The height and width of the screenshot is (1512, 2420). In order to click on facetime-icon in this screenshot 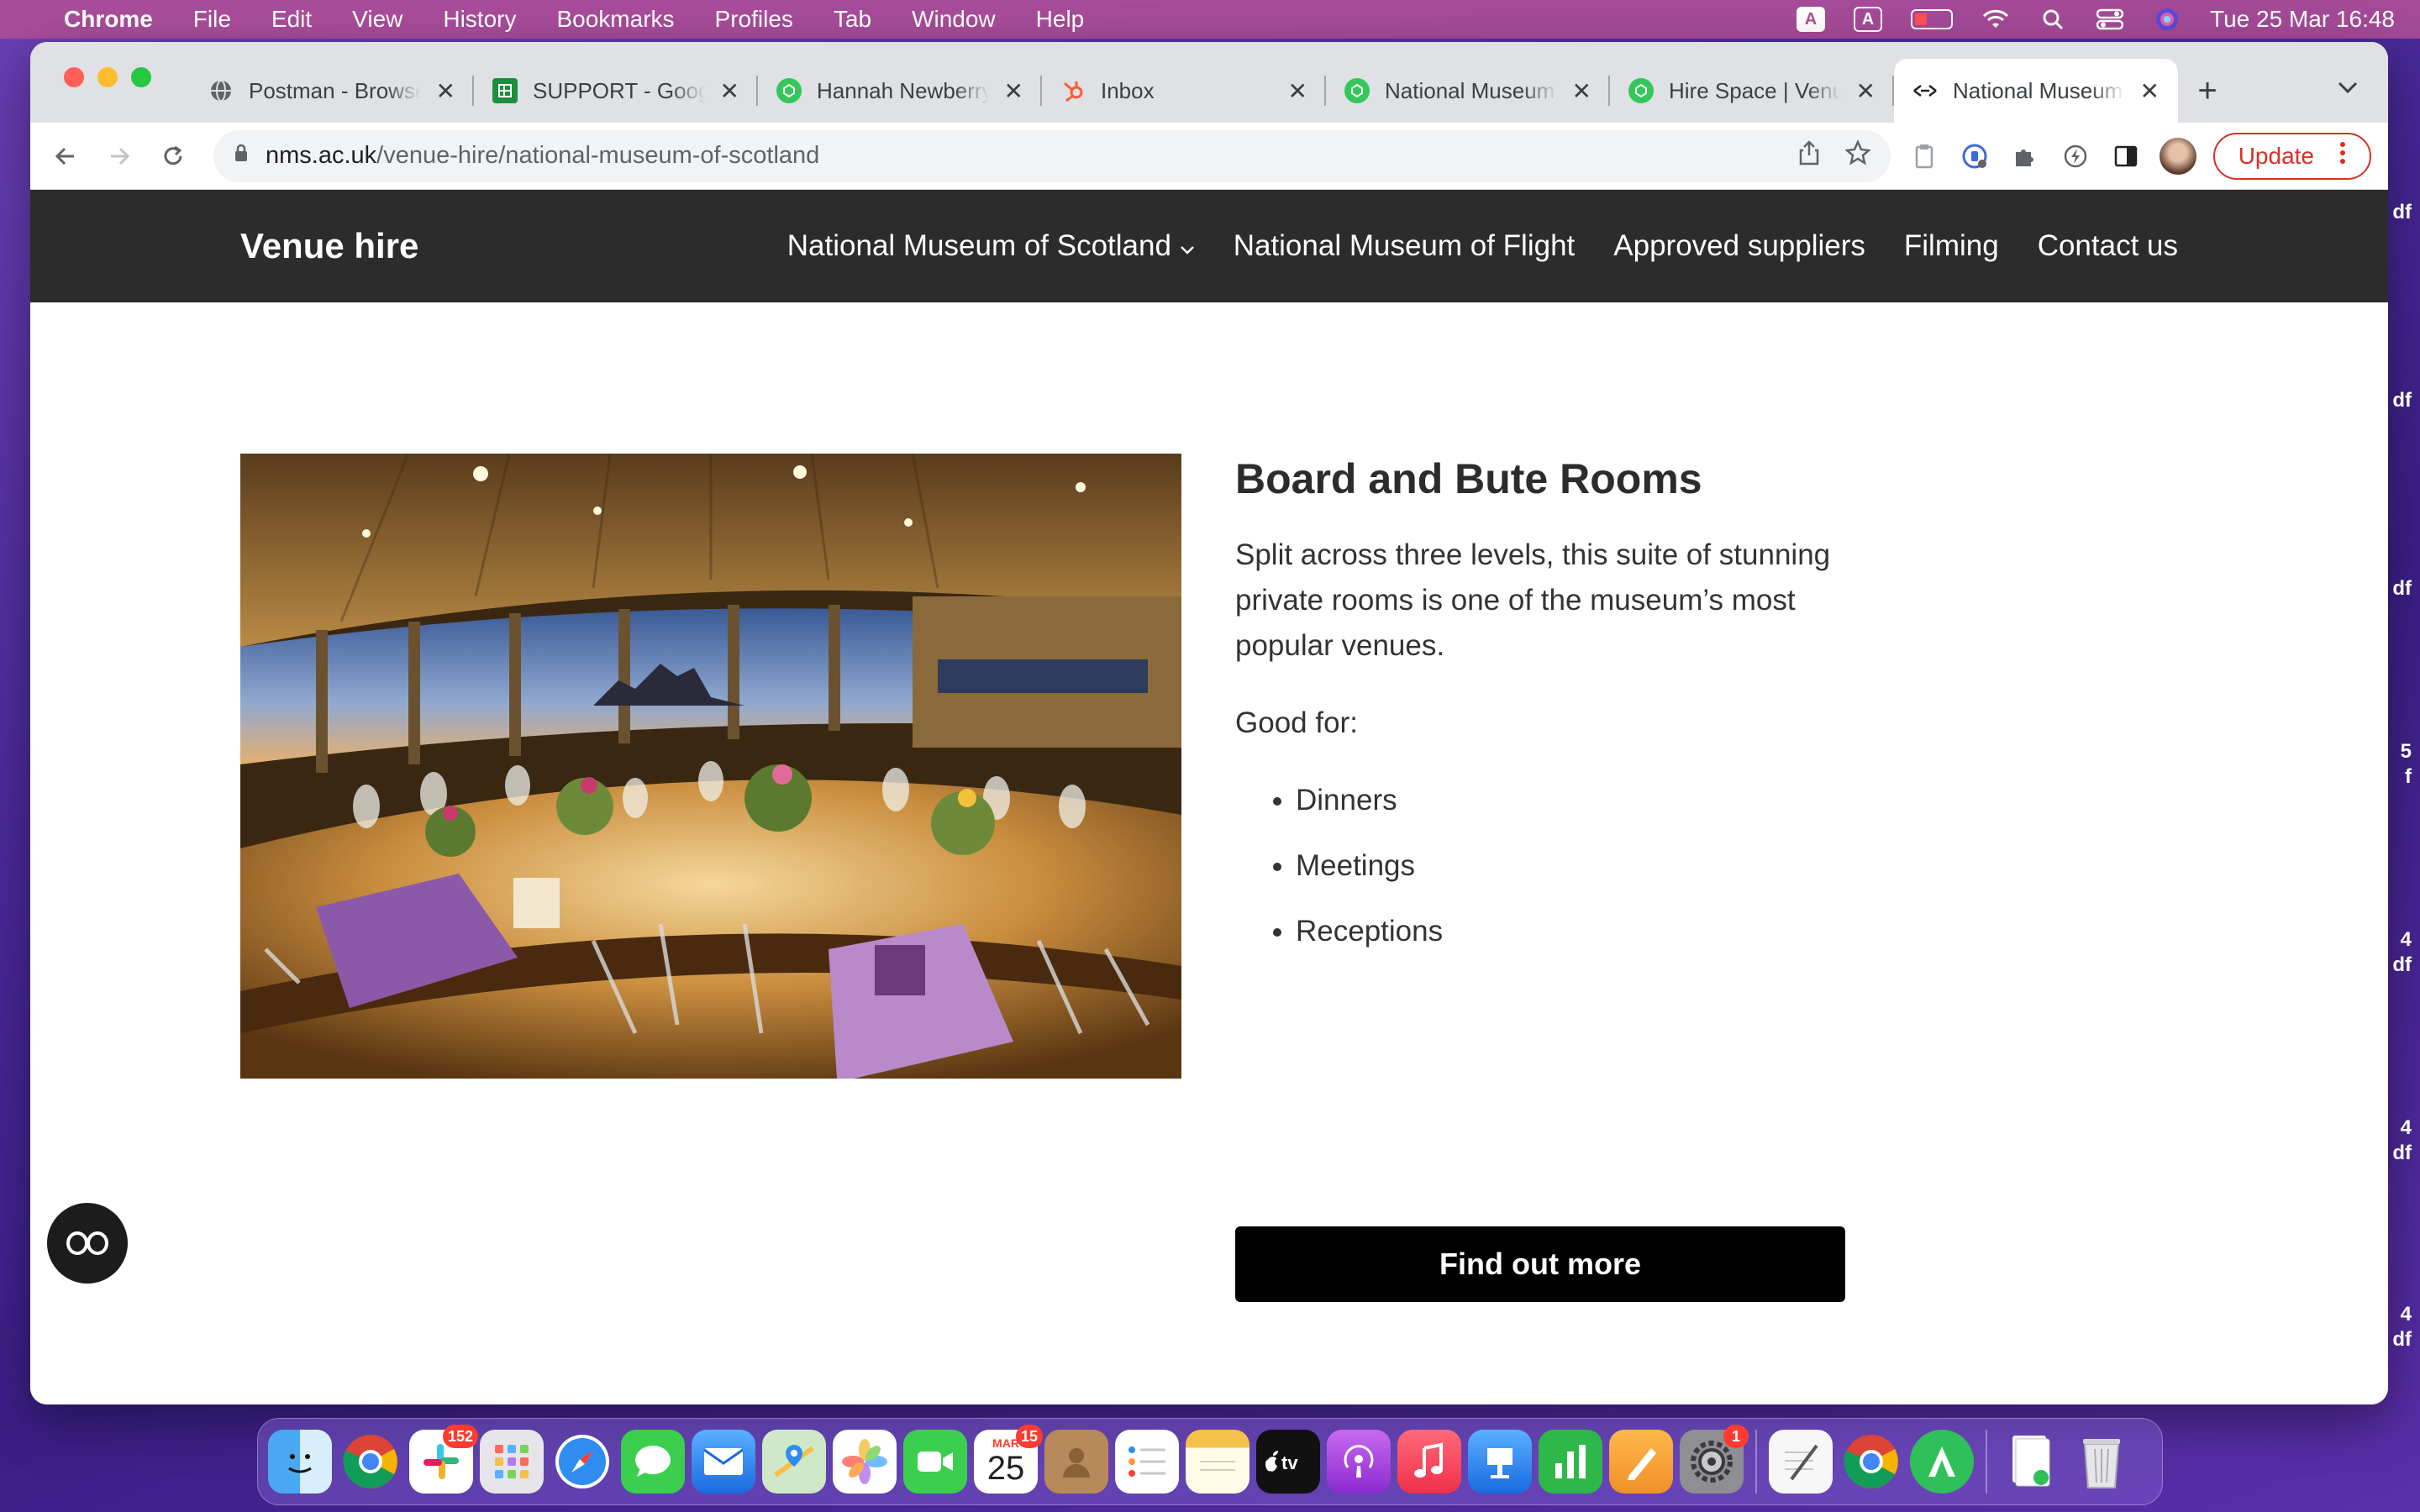, I will do `click(935, 1462)`.